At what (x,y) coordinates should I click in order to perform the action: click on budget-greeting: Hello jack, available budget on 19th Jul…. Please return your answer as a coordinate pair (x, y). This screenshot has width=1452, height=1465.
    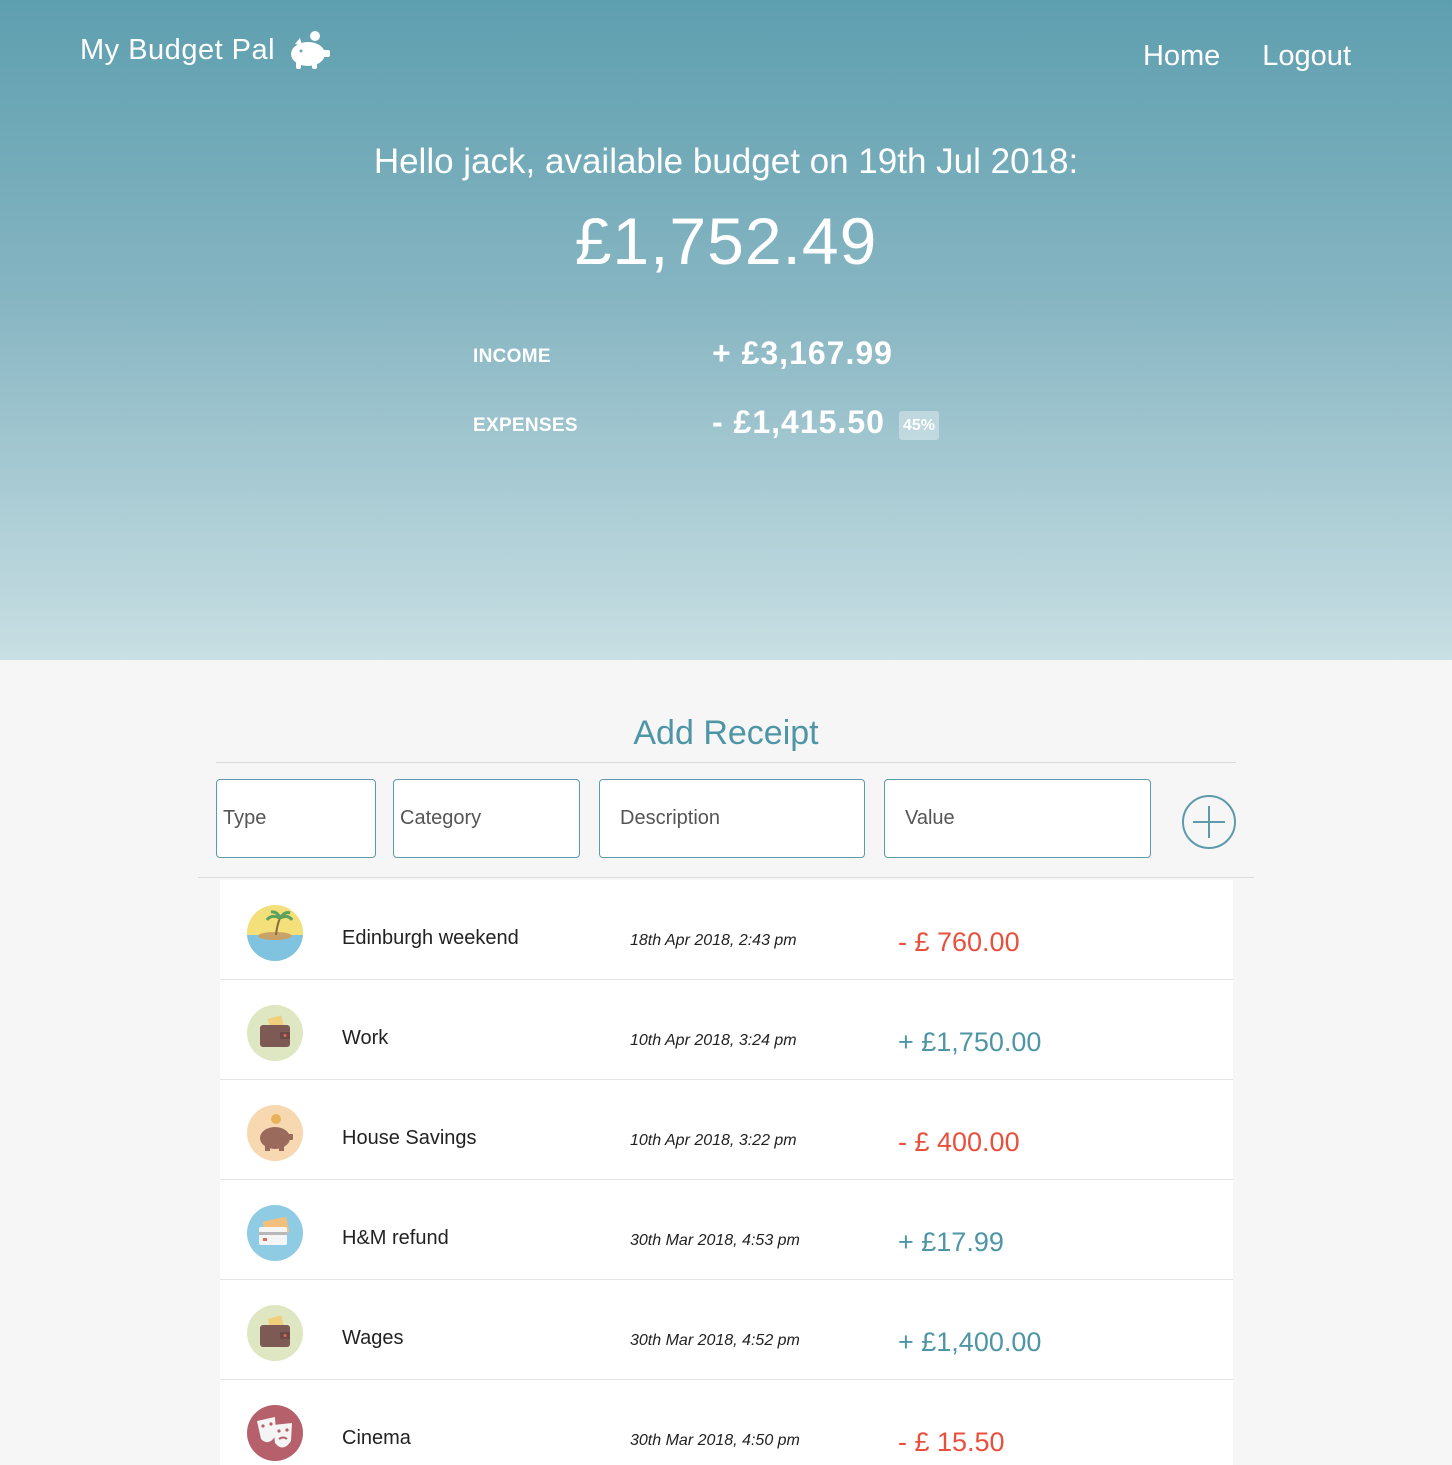
    Looking at the image, I should click on (726, 161).